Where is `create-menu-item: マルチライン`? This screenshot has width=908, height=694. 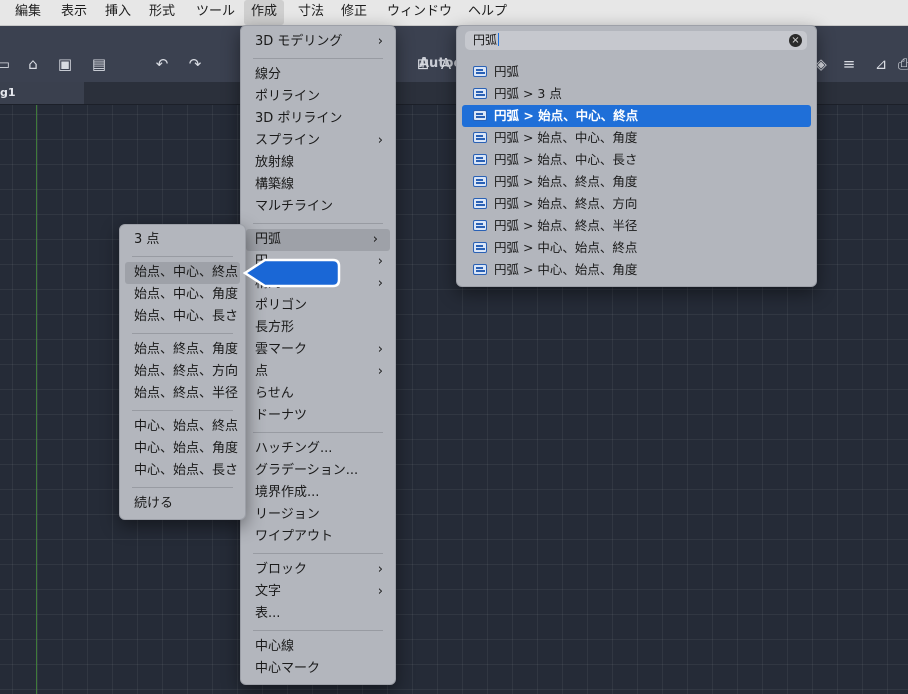 create-menu-item: マルチライン is located at coordinates (318, 207).